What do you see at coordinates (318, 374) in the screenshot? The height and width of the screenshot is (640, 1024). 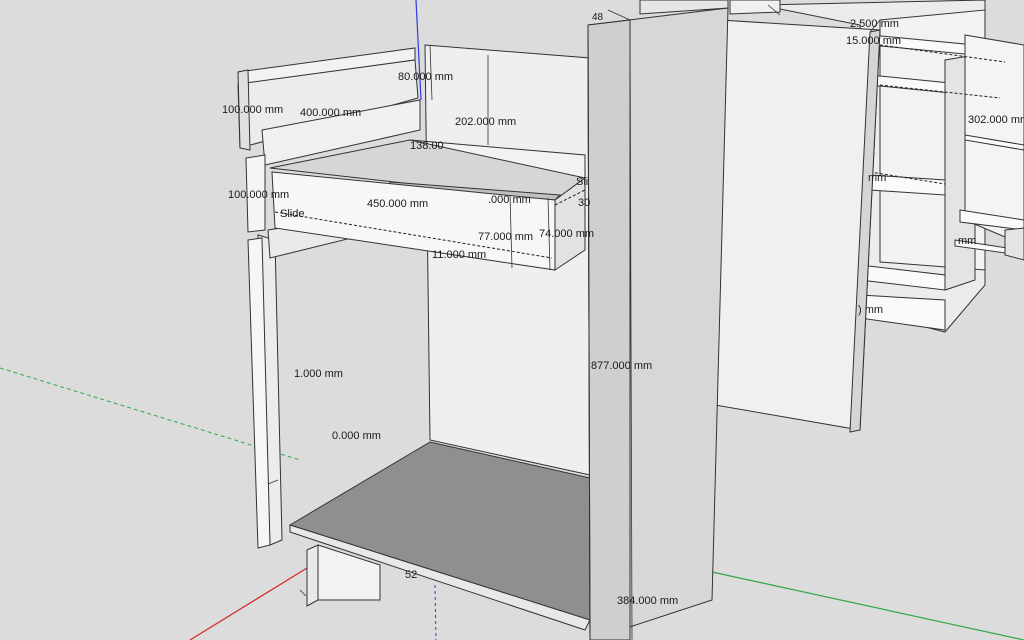 I see `dim-1mm: 1.000 mm` at bounding box center [318, 374].